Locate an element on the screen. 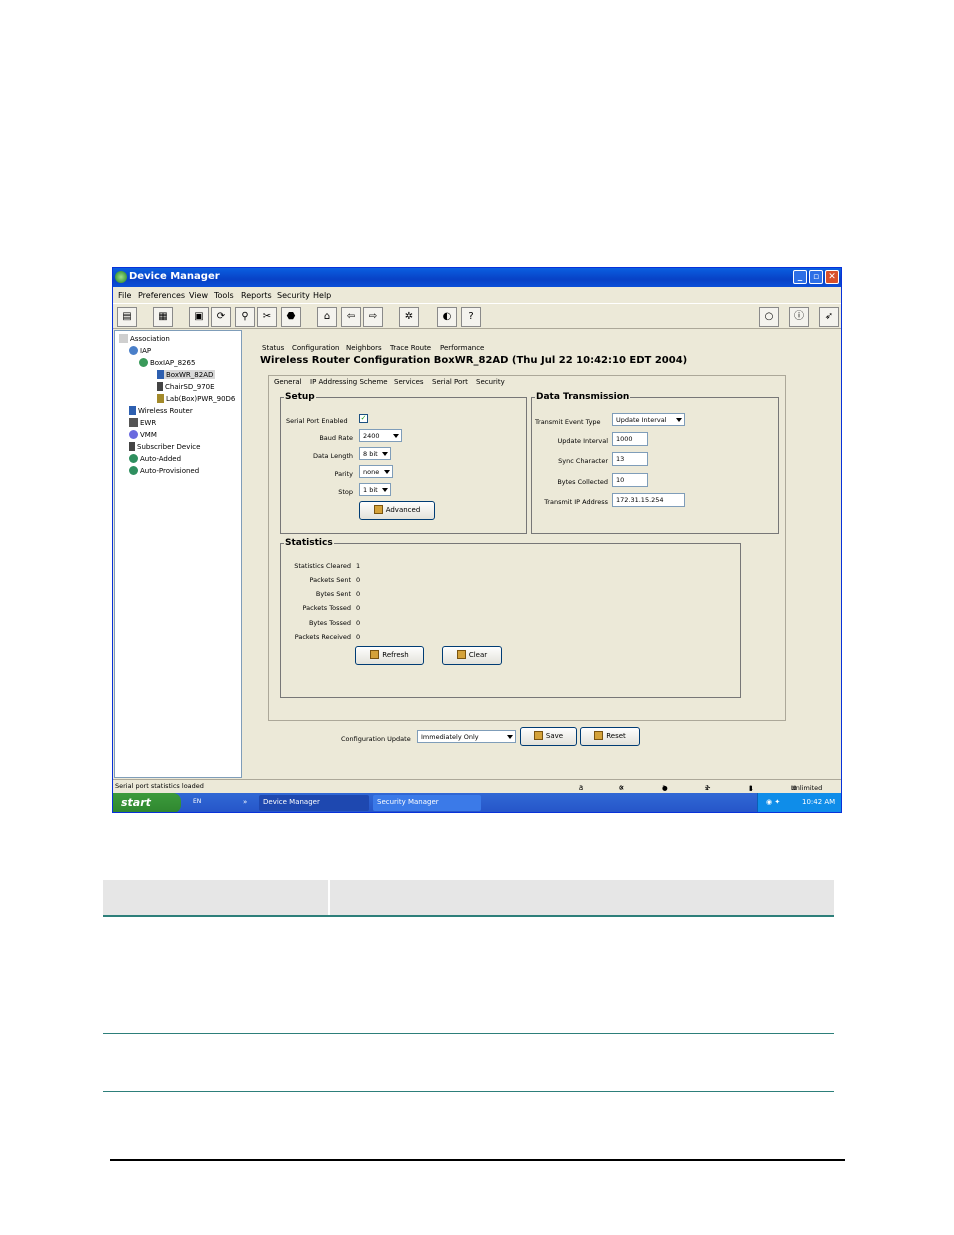  close-button: ✕ is located at coordinates (832, 277).